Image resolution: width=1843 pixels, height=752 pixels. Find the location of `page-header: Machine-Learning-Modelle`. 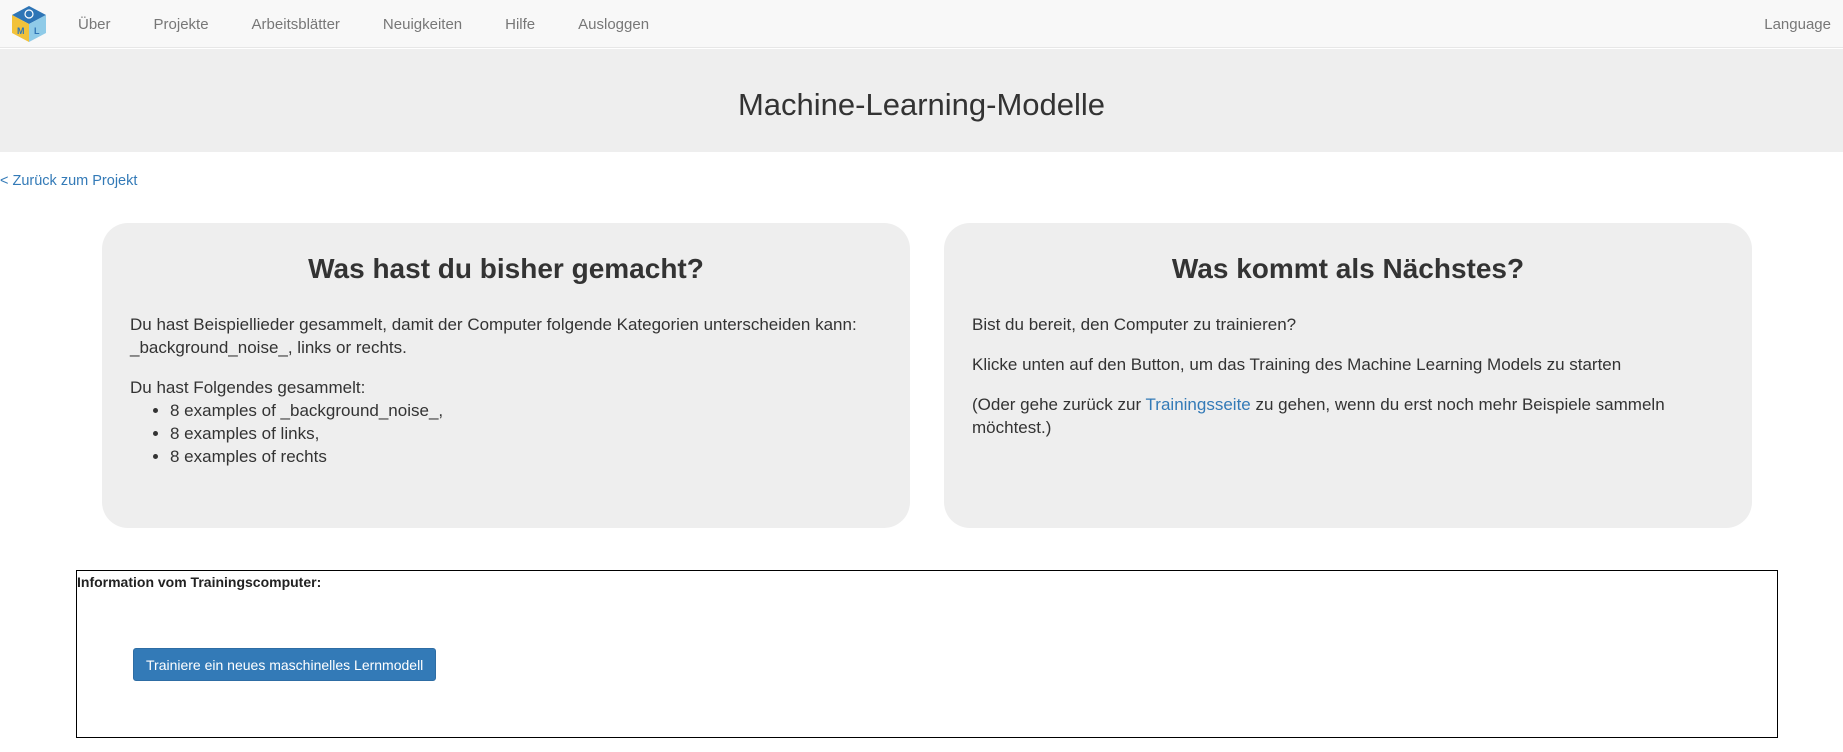

page-header: Machine-Learning-Modelle is located at coordinates (921, 100).